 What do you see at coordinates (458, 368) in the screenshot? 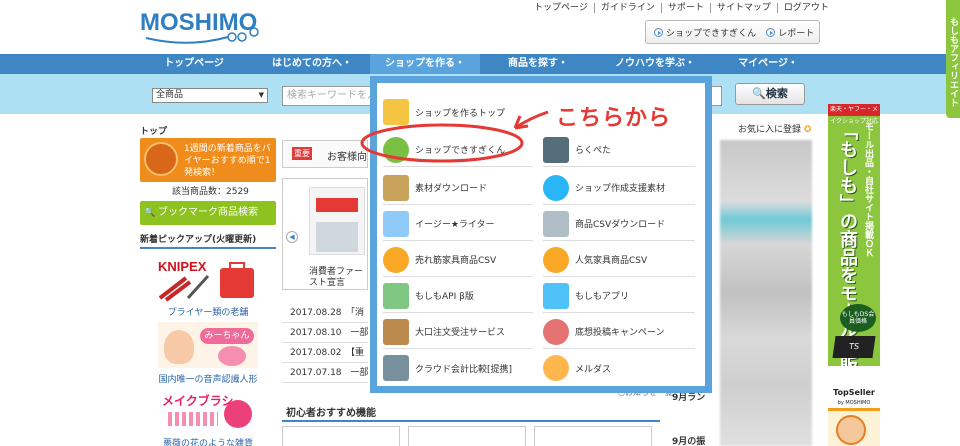
I see `dd-item-cloud-accounting: クラウド会計比較[提携]` at bounding box center [458, 368].